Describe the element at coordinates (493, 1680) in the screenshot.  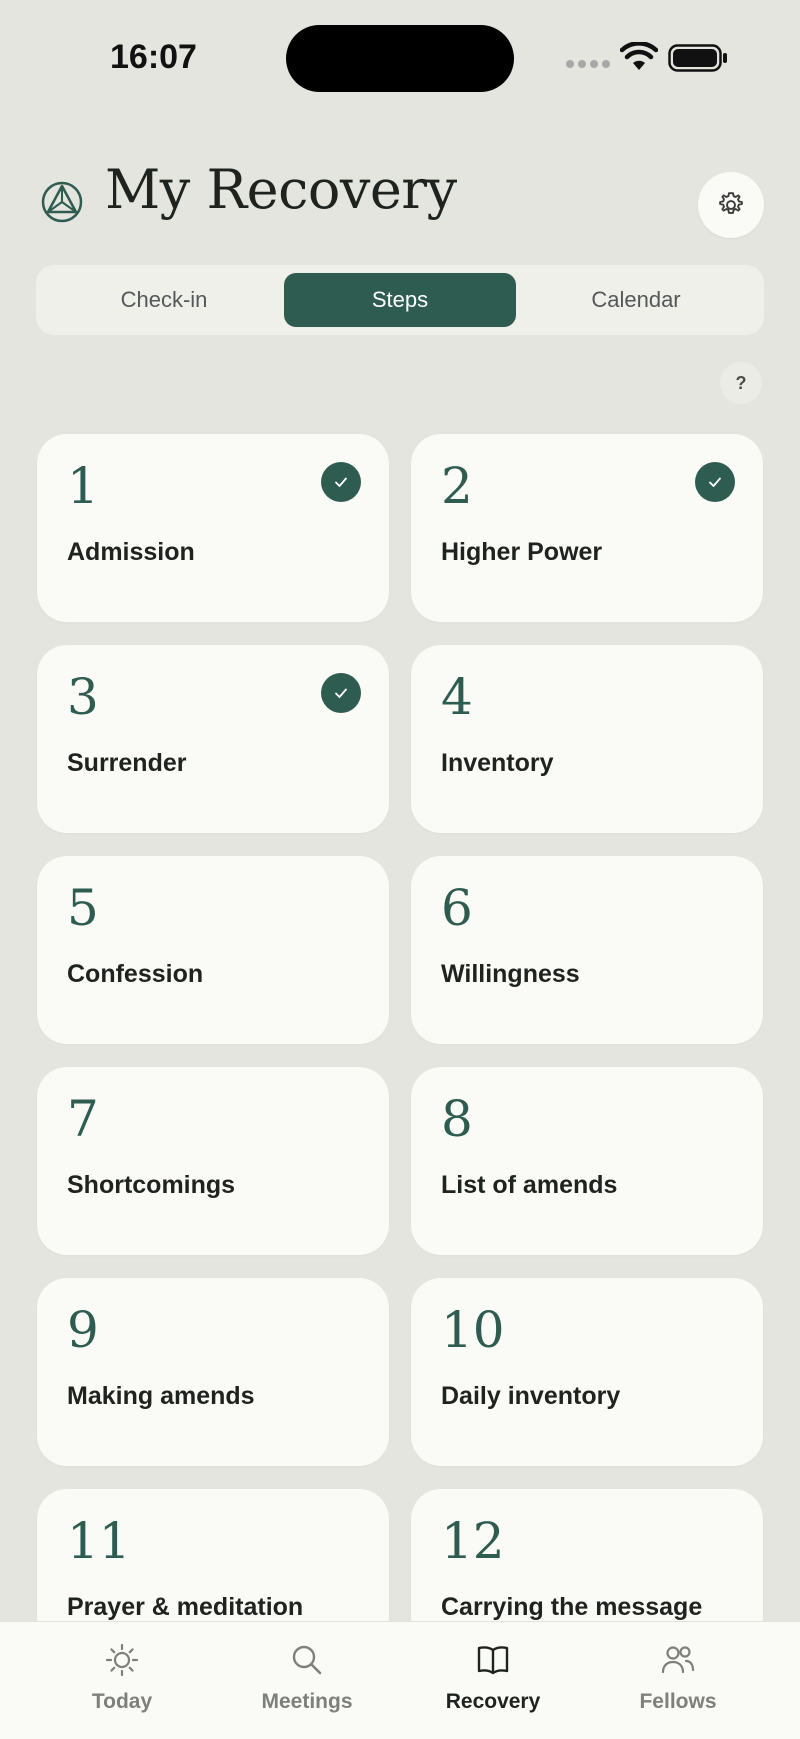
I see `tab-recovery: Recovery` at that location.